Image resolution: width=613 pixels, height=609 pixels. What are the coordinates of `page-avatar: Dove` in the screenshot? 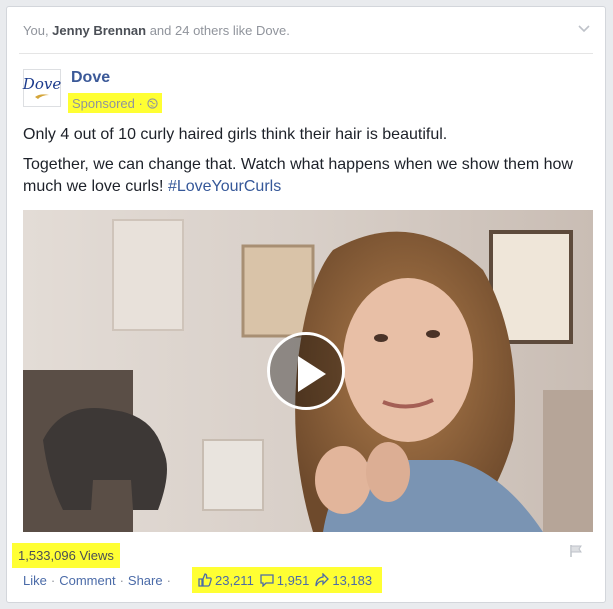 It's located at (42, 88).